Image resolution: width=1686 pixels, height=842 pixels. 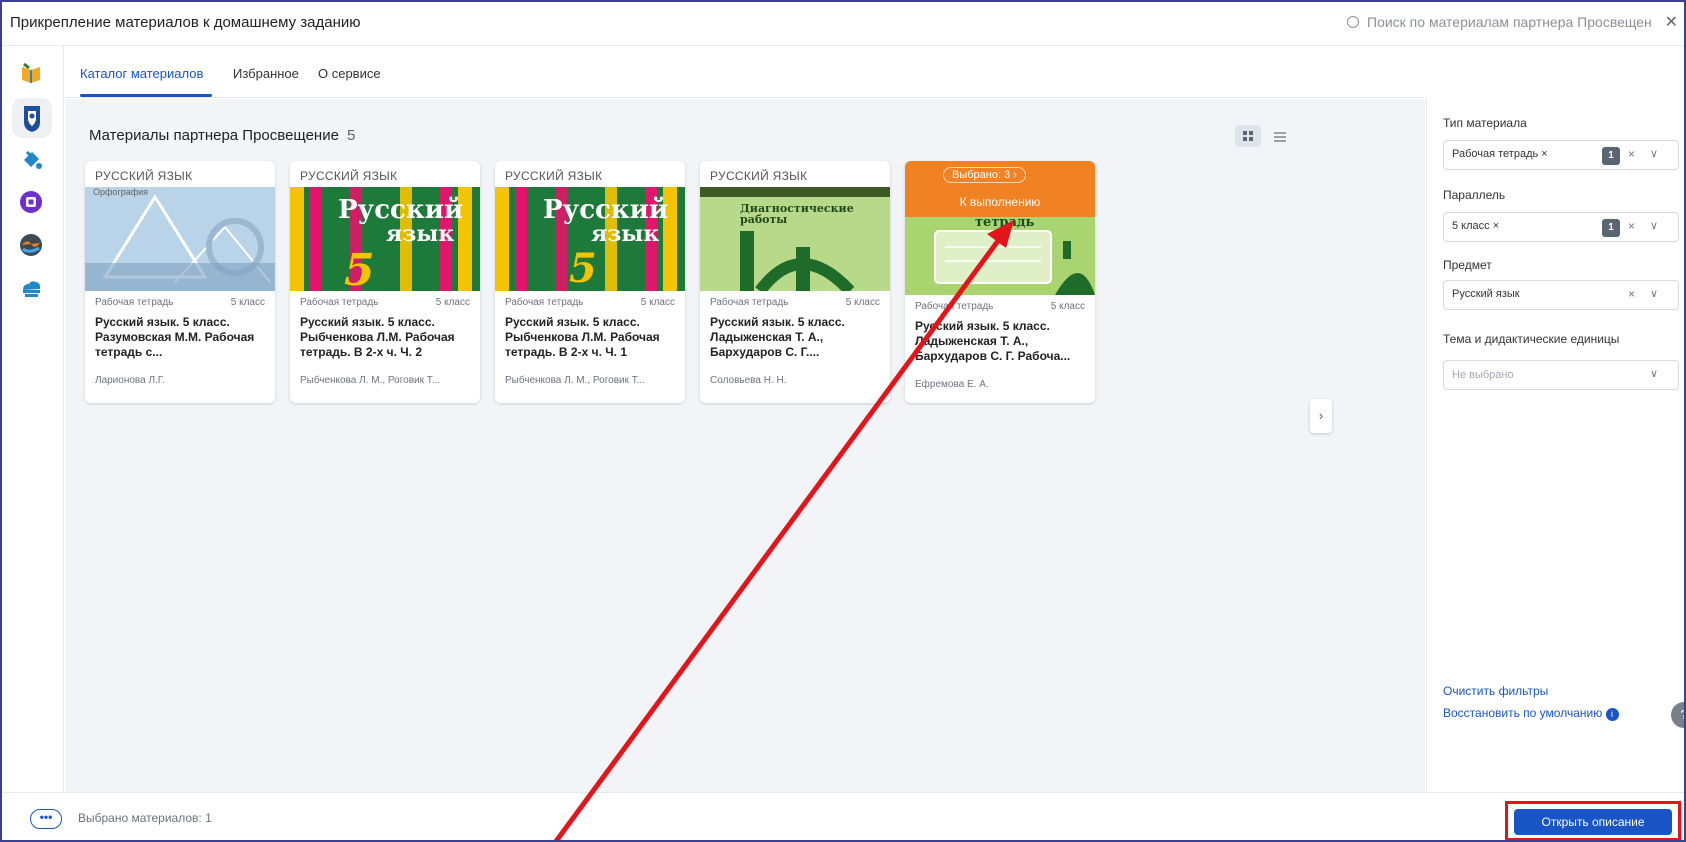 I want to click on annotation-highlight-box: Открыть описание, so click(x=1593, y=820).